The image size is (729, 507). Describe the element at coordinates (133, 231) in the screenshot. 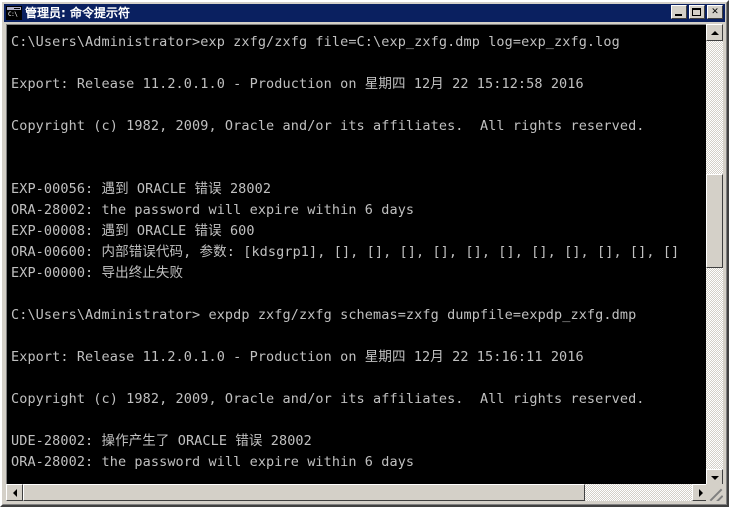

I see `console-line: EXP-00008: 遇到 ORACLE 错误 600` at that location.